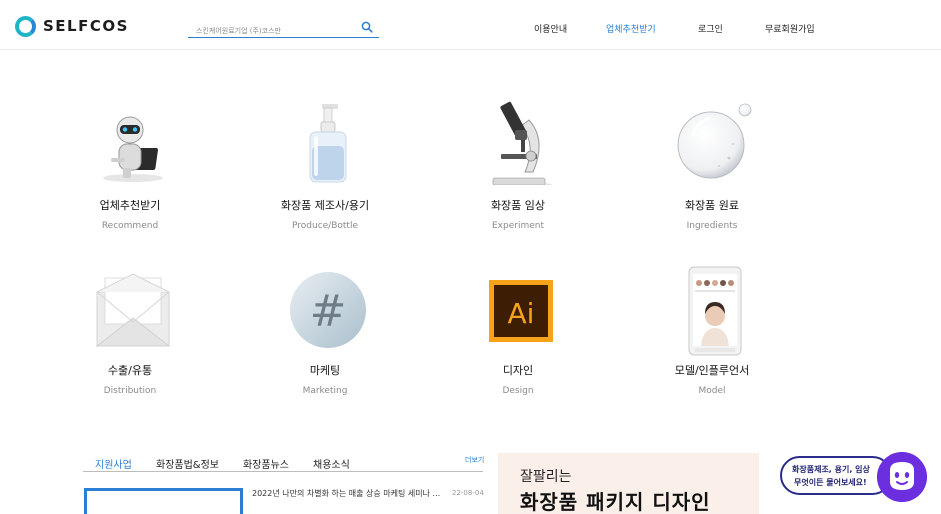  I want to click on category-ingredients: 화장품 원료 Ingredients, so click(712, 170).